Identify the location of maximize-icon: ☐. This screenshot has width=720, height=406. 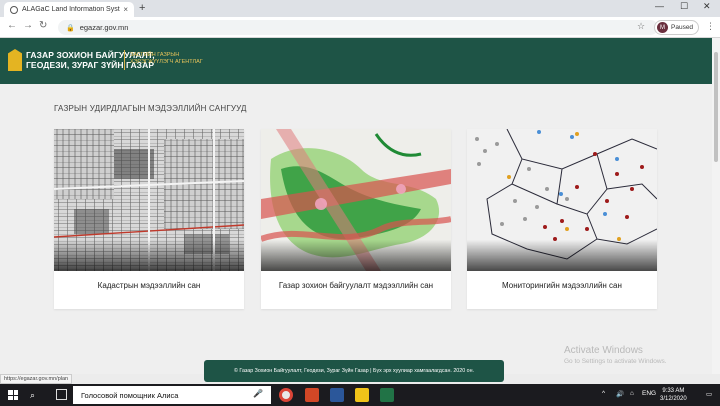
(684, 6).